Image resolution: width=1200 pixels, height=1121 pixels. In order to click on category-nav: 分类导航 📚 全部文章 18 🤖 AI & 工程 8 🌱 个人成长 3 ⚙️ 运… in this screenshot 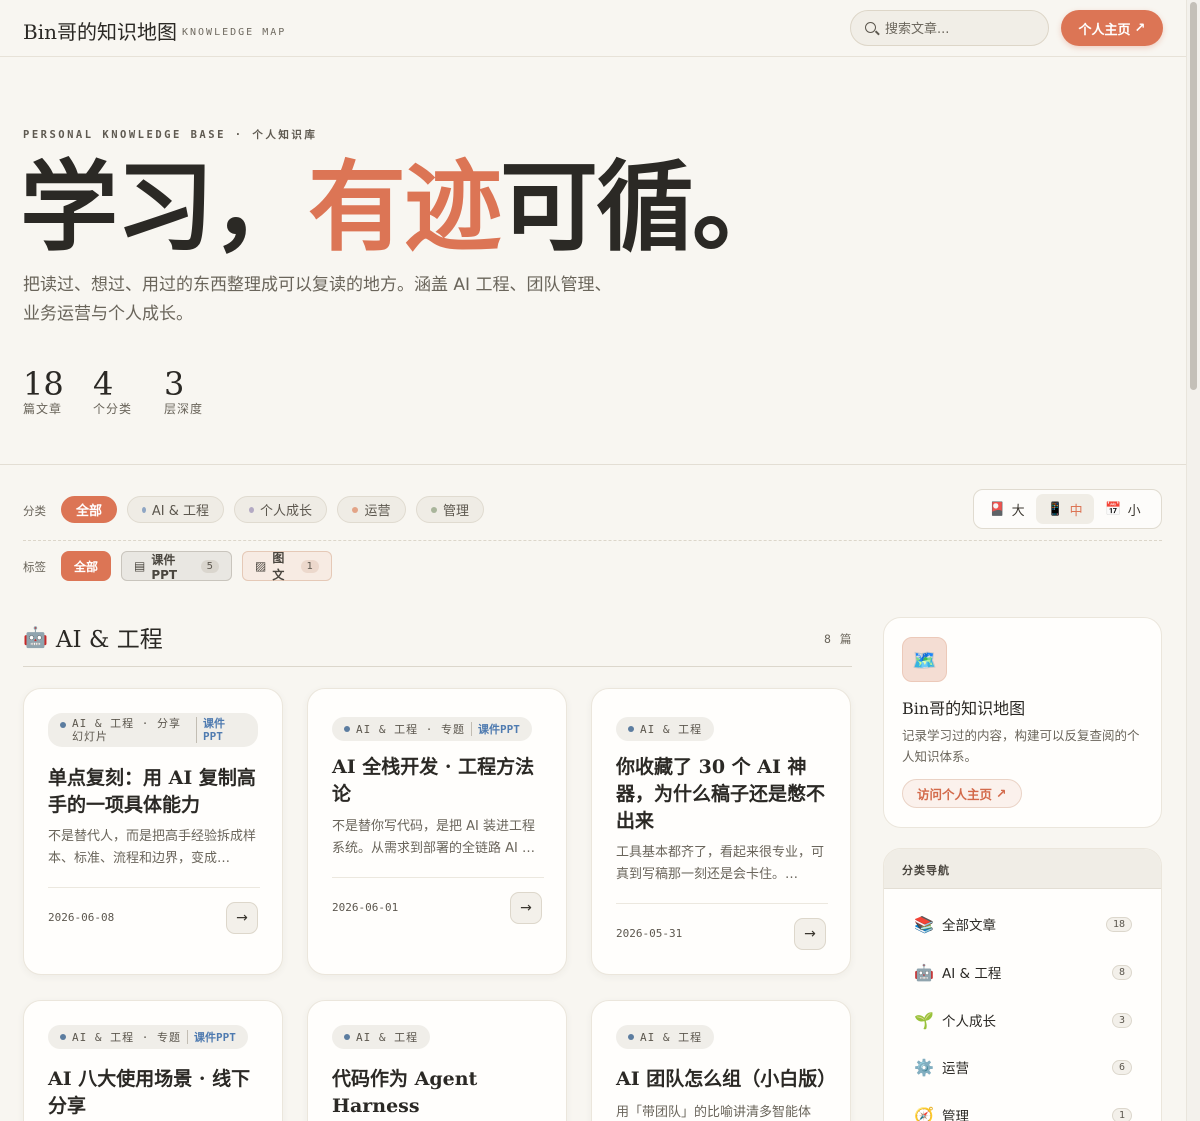, I will do `click(1022, 984)`.